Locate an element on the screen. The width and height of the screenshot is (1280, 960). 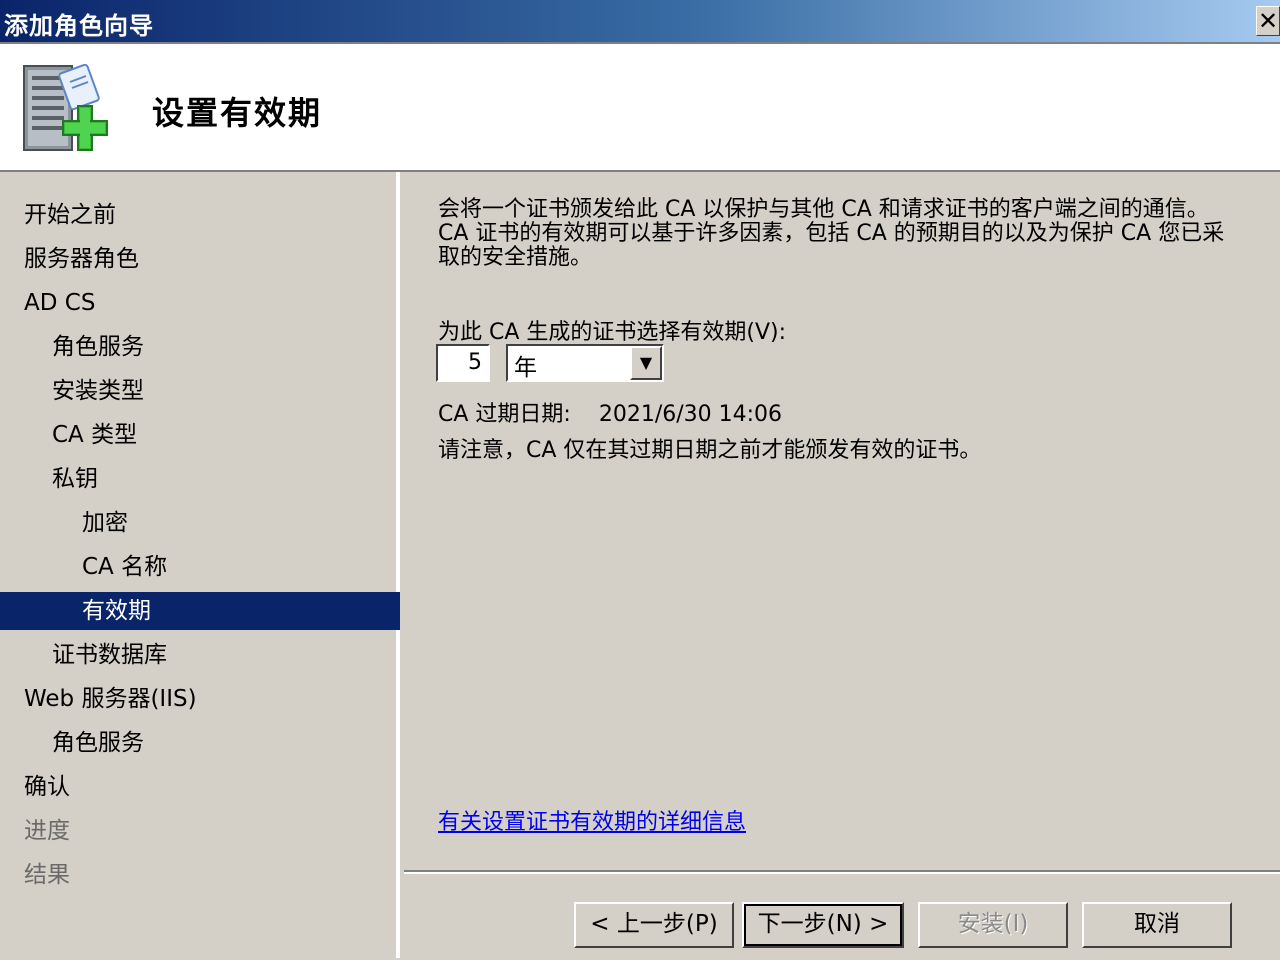
nav-item-ca-name: CA 名称 is located at coordinates (200, 567).